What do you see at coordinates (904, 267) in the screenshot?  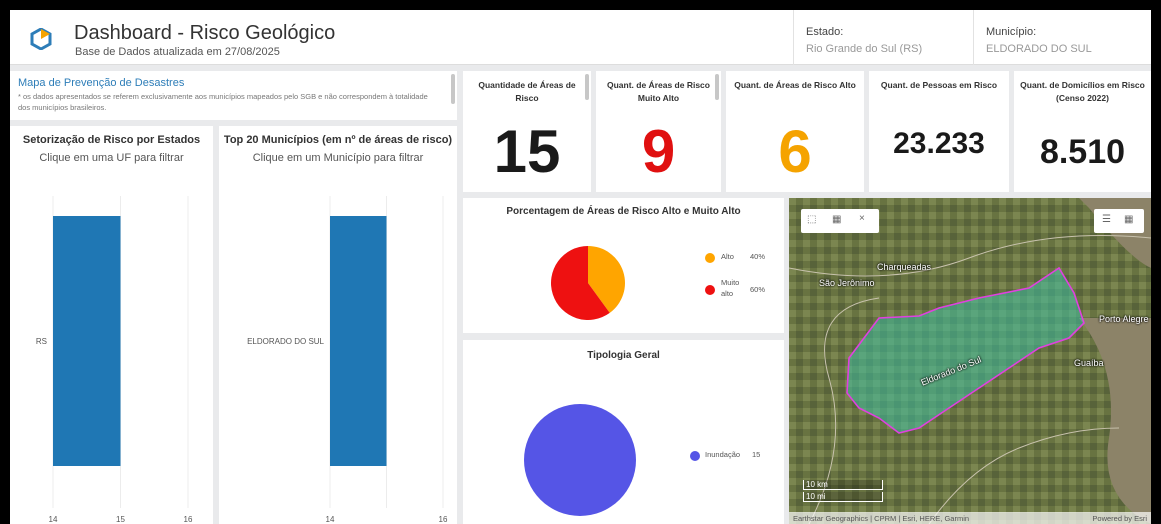 I see `map-label: Charqueadas` at bounding box center [904, 267].